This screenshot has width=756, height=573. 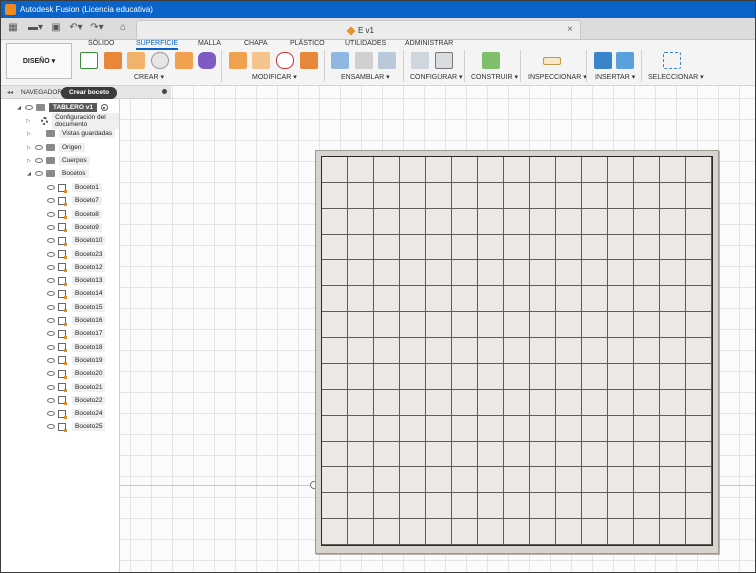 What do you see at coordinates (207, 60) in the screenshot?
I see `form-icon` at bounding box center [207, 60].